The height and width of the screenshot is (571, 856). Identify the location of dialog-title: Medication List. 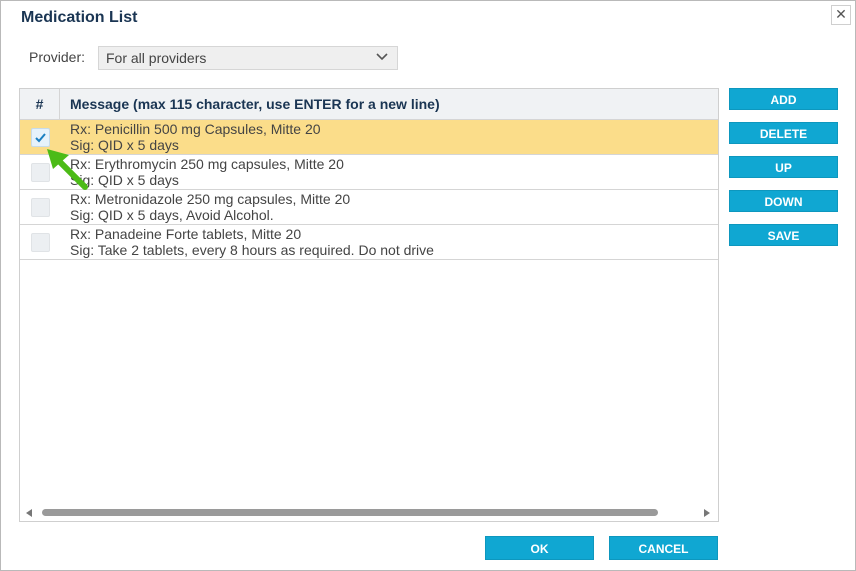
(79, 17).